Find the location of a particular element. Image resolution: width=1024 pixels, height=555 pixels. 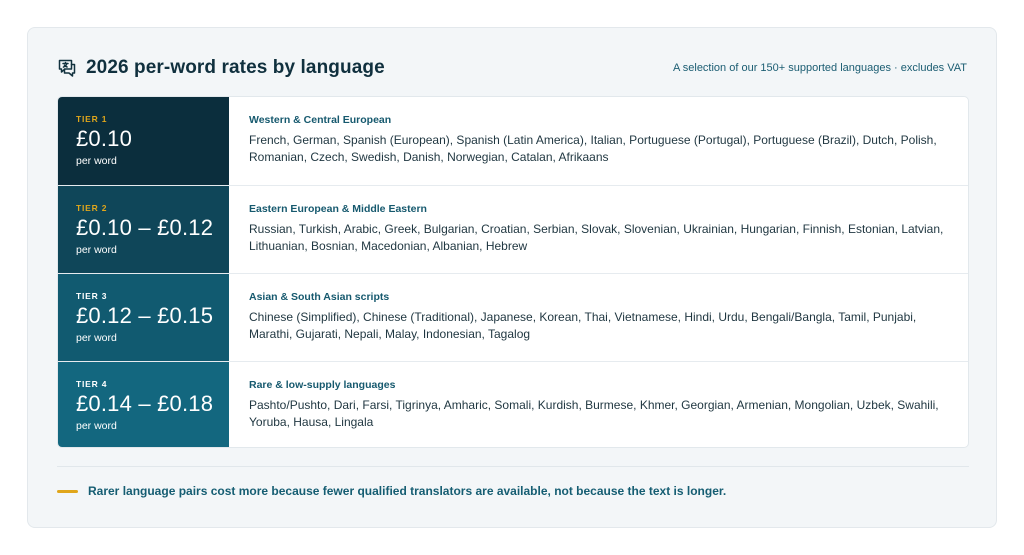

translate-chat-icon is located at coordinates (67, 68).